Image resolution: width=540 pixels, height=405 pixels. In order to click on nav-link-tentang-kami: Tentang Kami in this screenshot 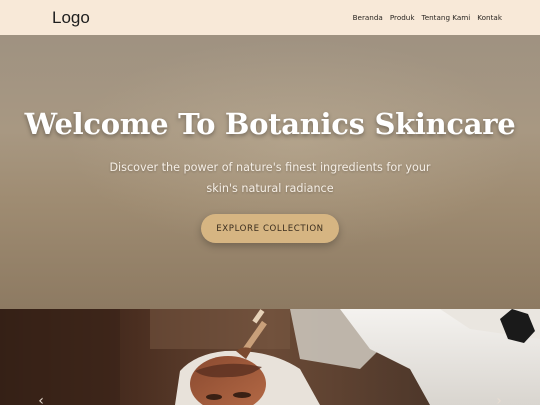, I will do `click(446, 17)`.